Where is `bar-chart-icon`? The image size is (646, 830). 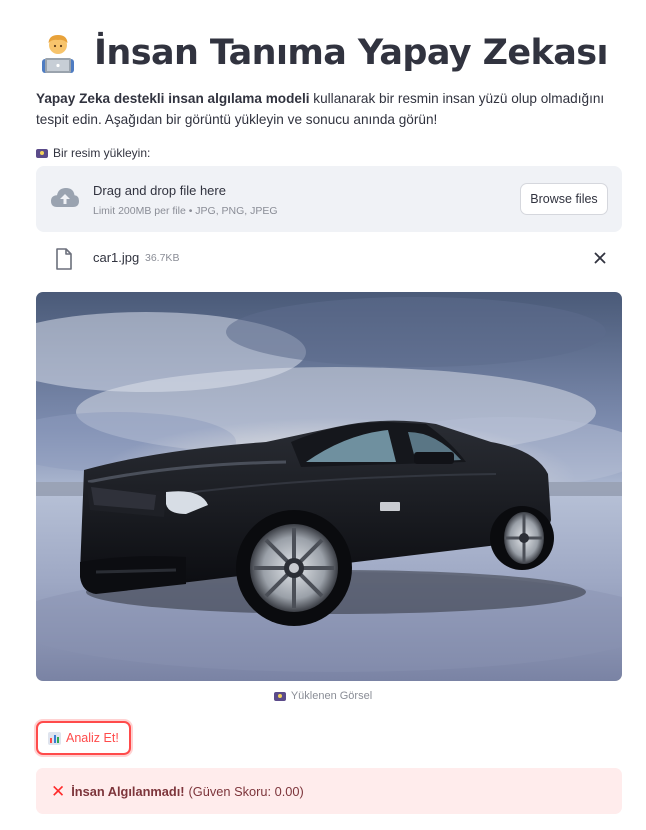 bar-chart-icon is located at coordinates (54, 738).